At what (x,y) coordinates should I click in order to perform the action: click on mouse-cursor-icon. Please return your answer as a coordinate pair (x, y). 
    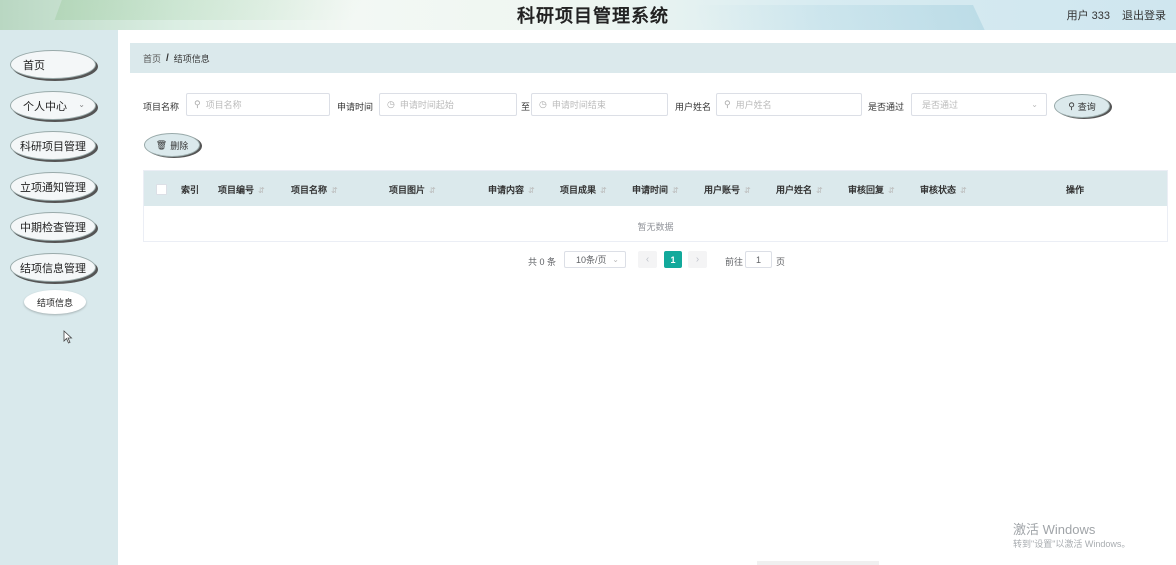
    Looking at the image, I should click on (68, 337).